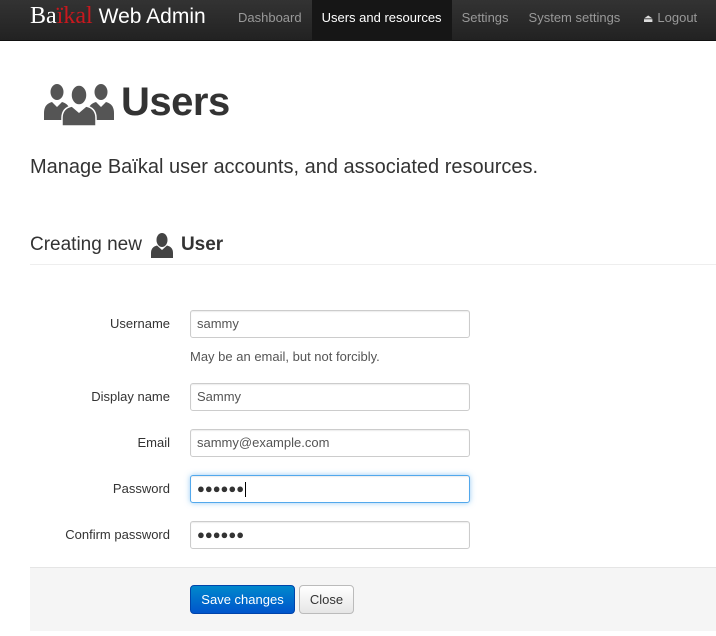  Describe the element at coordinates (140, 323) in the screenshot. I see `username-label: Username` at that location.